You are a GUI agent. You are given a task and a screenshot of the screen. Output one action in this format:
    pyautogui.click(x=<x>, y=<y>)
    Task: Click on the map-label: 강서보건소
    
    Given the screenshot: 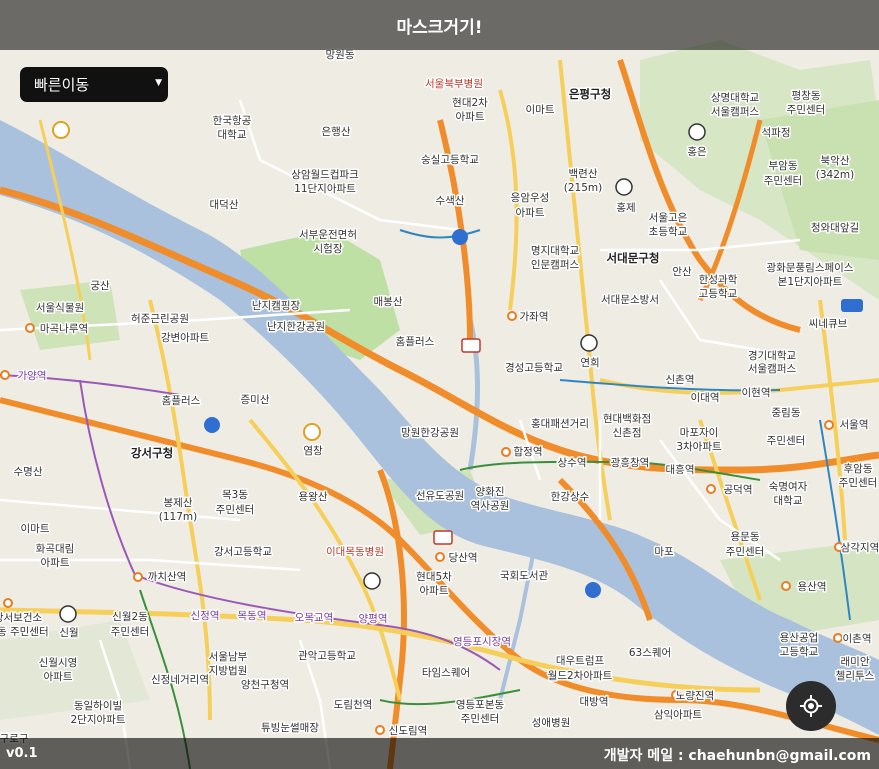 What is the action you would take?
    pyautogui.click(x=21, y=618)
    